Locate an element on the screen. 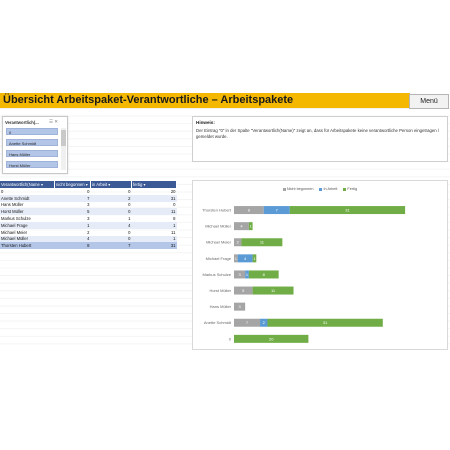 This screenshot has height=450, width=450. menu-button: Menü is located at coordinates (429, 101).